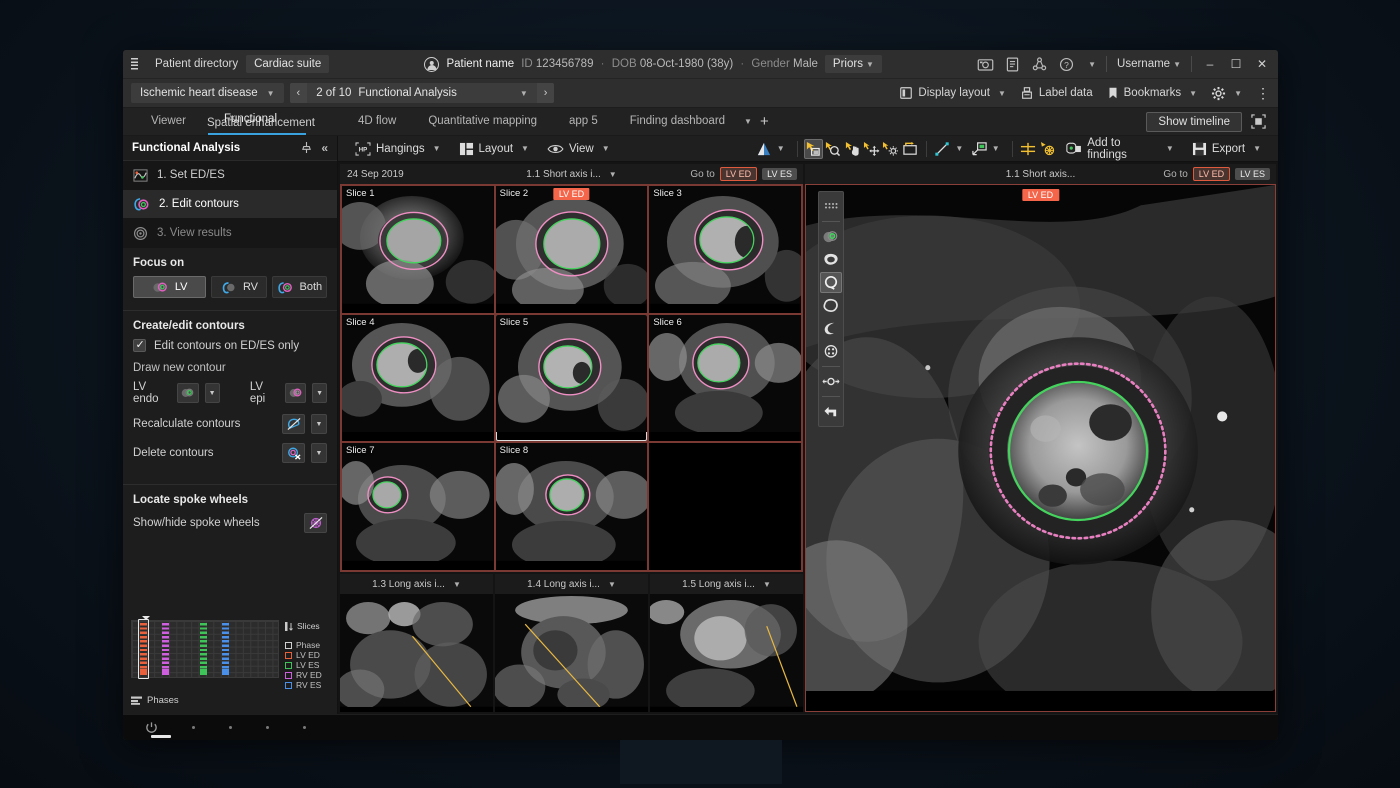 The image size is (1400, 788). What do you see at coordinates (831, 259) in the screenshot?
I see `freehand-contour-icon` at bounding box center [831, 259].